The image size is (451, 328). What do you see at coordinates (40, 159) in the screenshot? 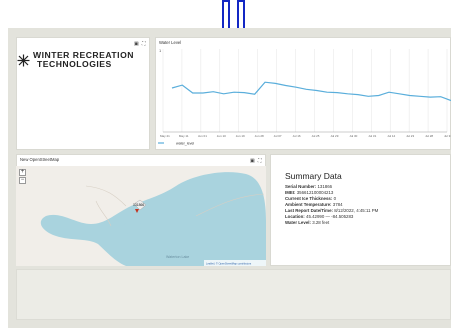
I see `map-title: New OpenStreetMap` at bounding box center [40, 159].